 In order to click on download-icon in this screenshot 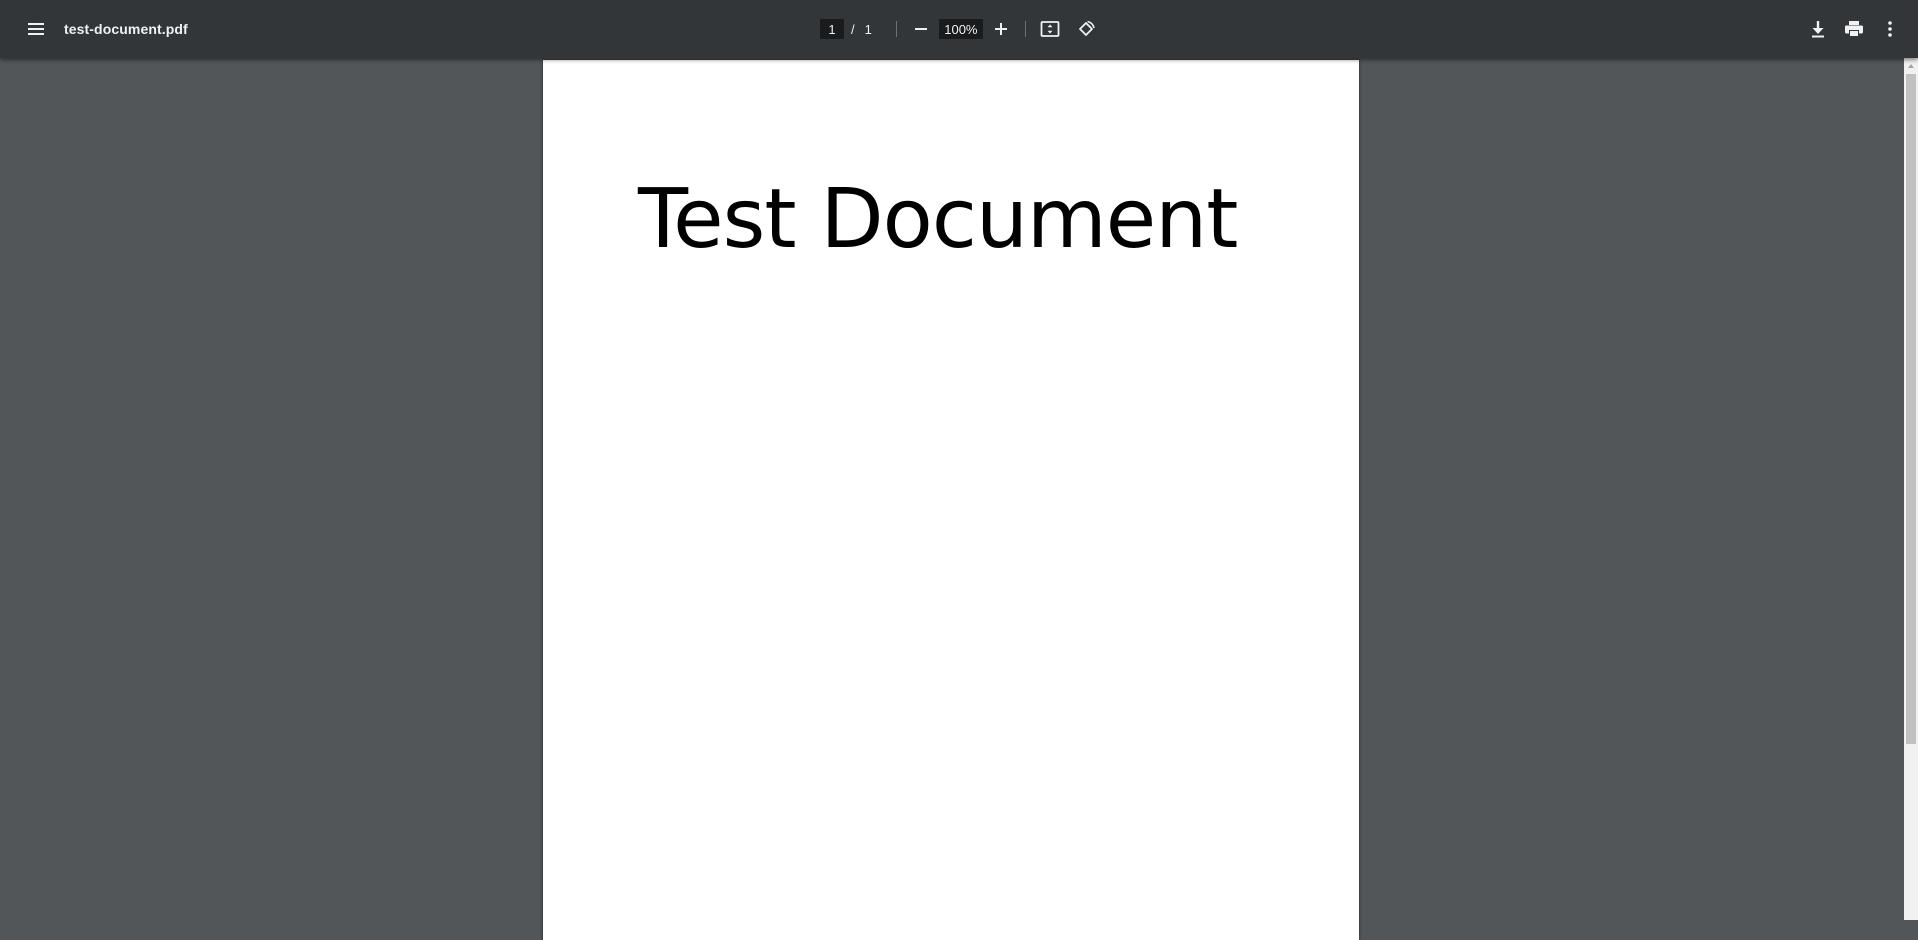, I will do `click(1818, 29)`.